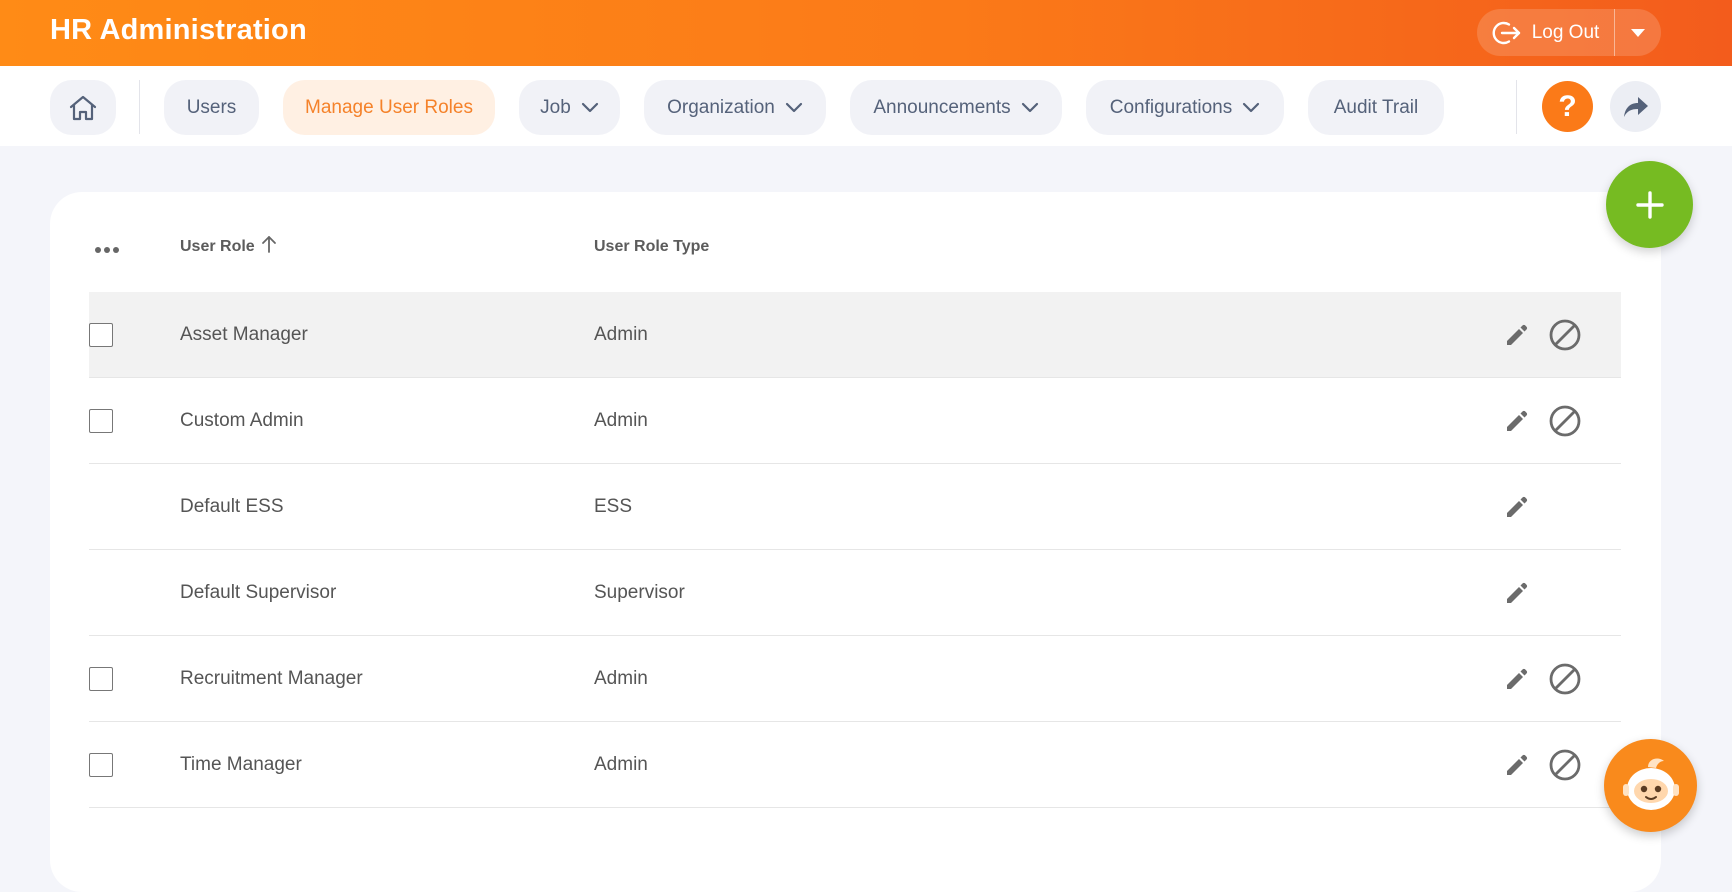 The width and height of the screenshot is (1732, 892). Describe the element at coordinates (639, 592) in the screenshot. I see `user-role-type-cell: Supervisor` at that location.